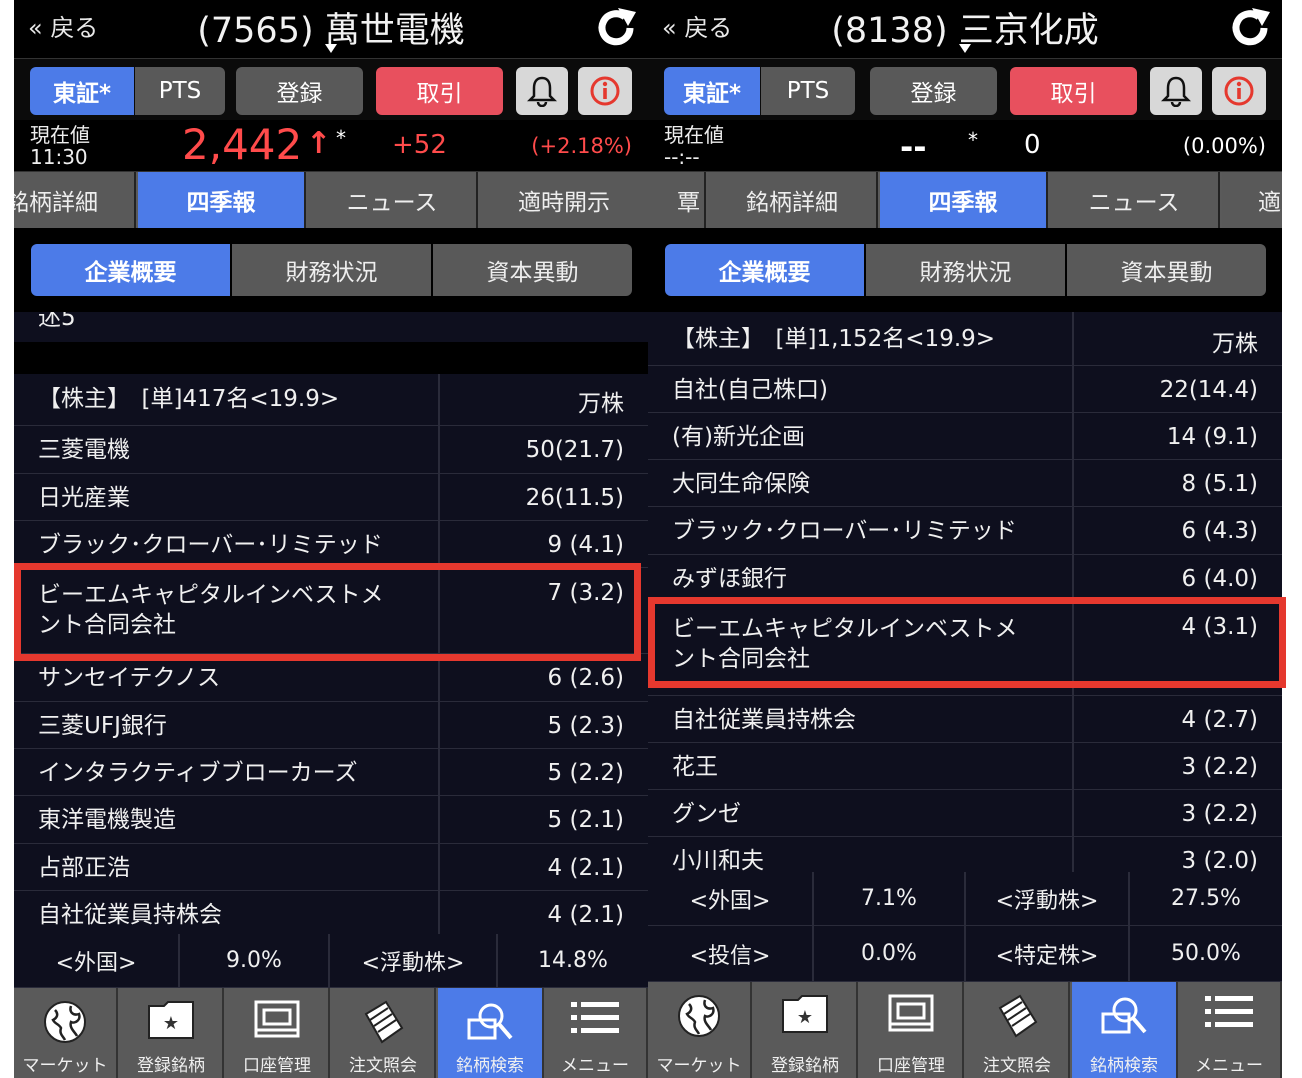 This screenshot has width=1302, height=1078. Describe the element at coordinates (965, 339) in the screenshot. I see `table-header-row: 【株主】 [単]1,152名<19.9> 万株` at that location.